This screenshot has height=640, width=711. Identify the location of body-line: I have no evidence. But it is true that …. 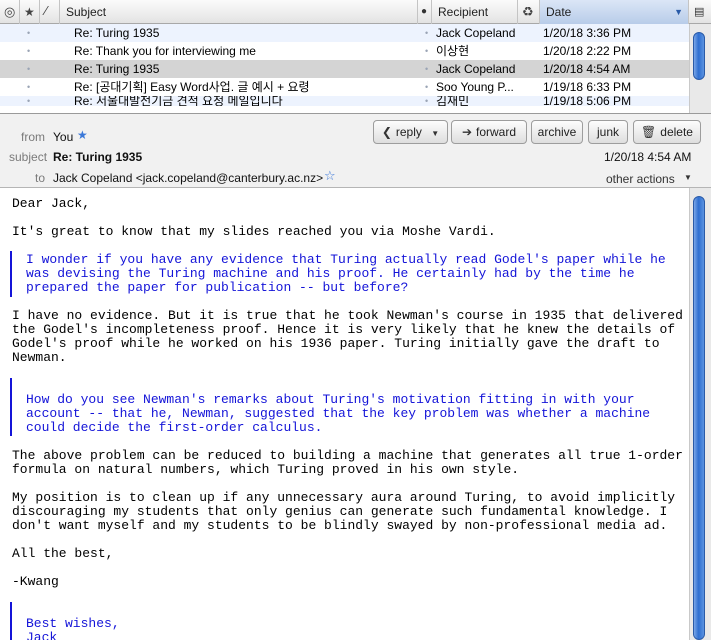
(347, 315).